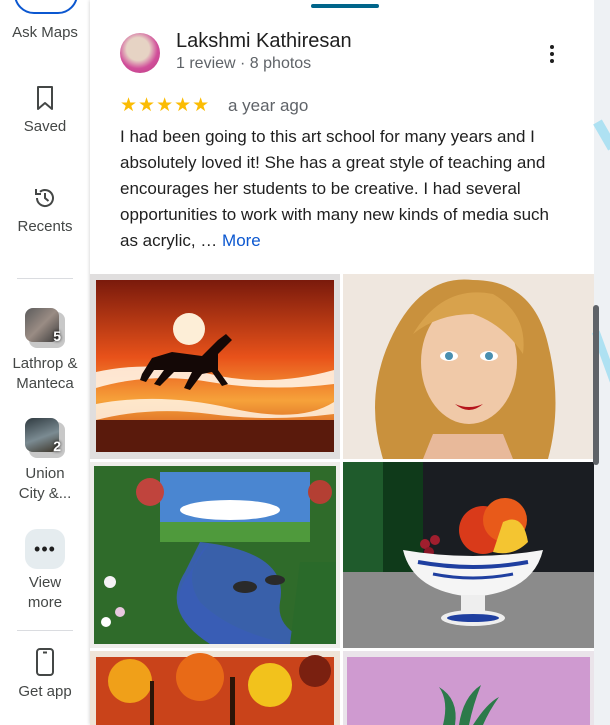  Describe the element at coordinates (57, 336) in the screenshot. I see `collection-count: 5` at that location.